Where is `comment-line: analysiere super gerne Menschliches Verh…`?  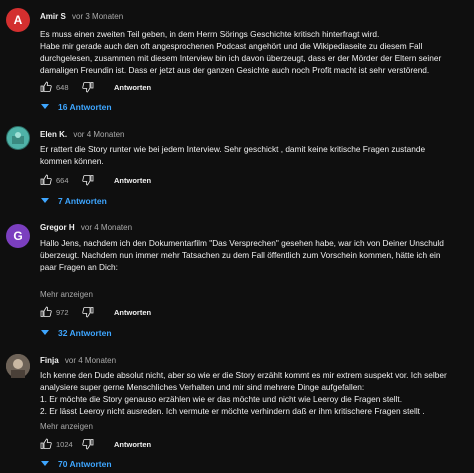
comment-line: analysiere super gerne Menschliches Verh… is located at coordinates (202, 387).